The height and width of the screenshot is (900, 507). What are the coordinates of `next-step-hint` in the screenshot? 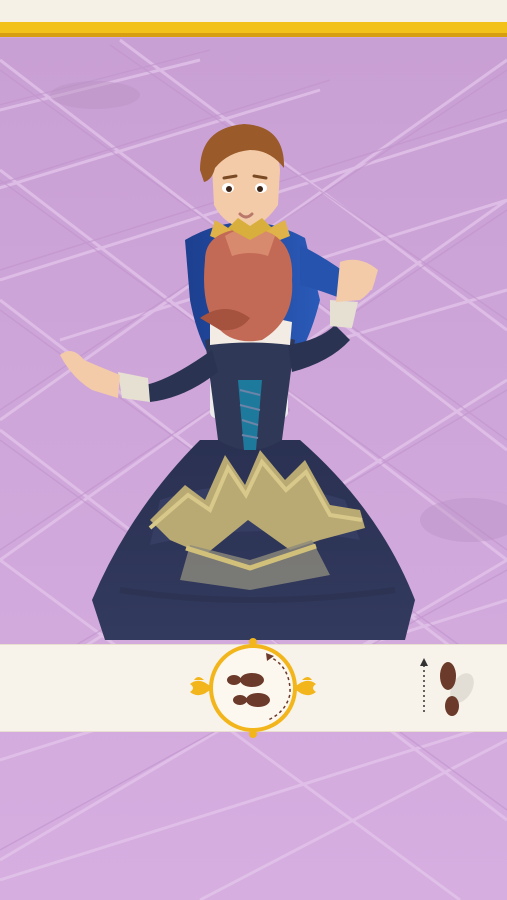 It's located at (447, 687).